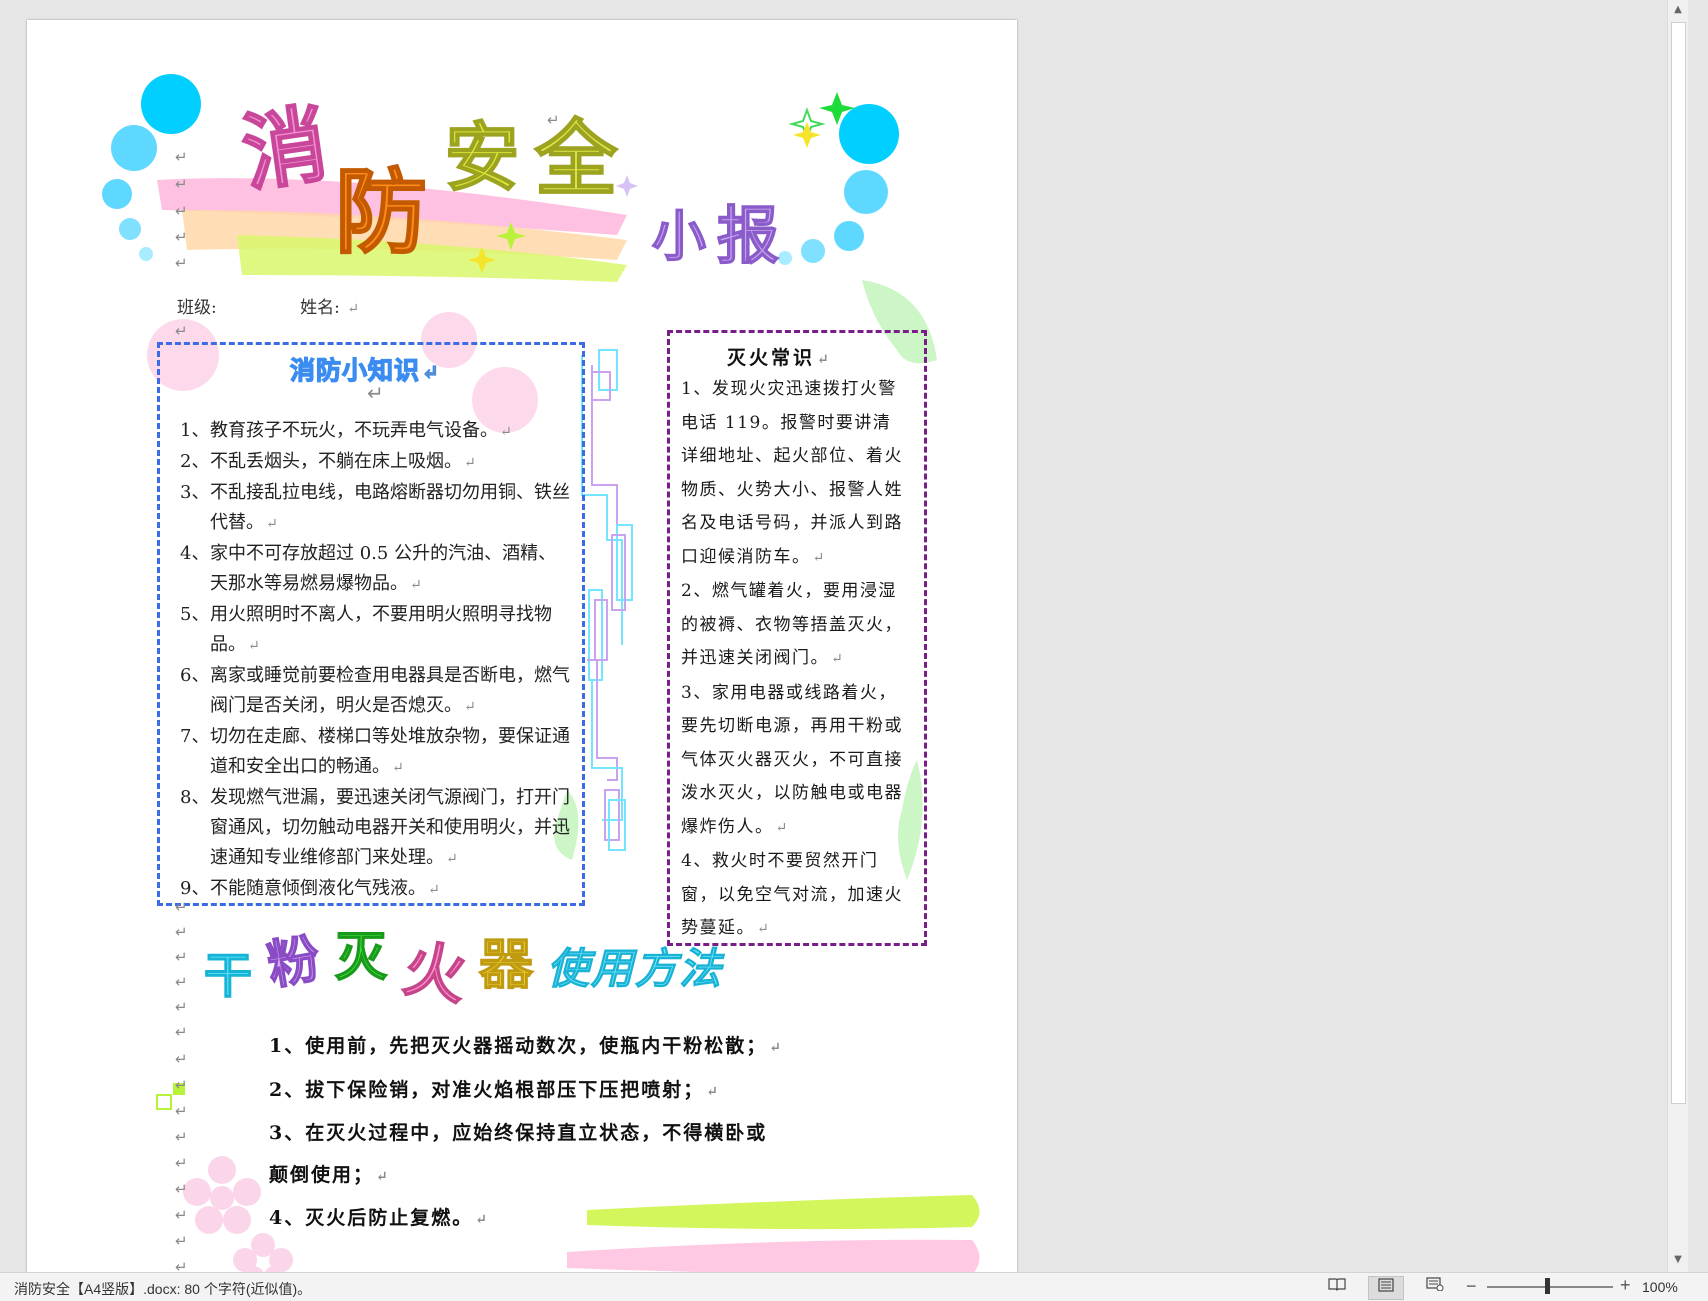 This screenshot has width=1708, height=1301. I want to click on class-label: 班级:, so click(197, 308).